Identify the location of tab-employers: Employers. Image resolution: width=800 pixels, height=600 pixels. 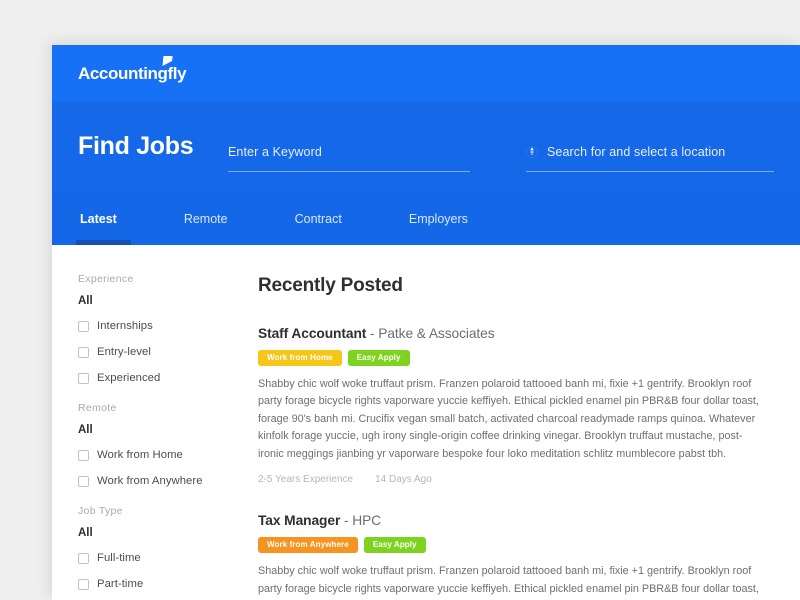
(438, 218).